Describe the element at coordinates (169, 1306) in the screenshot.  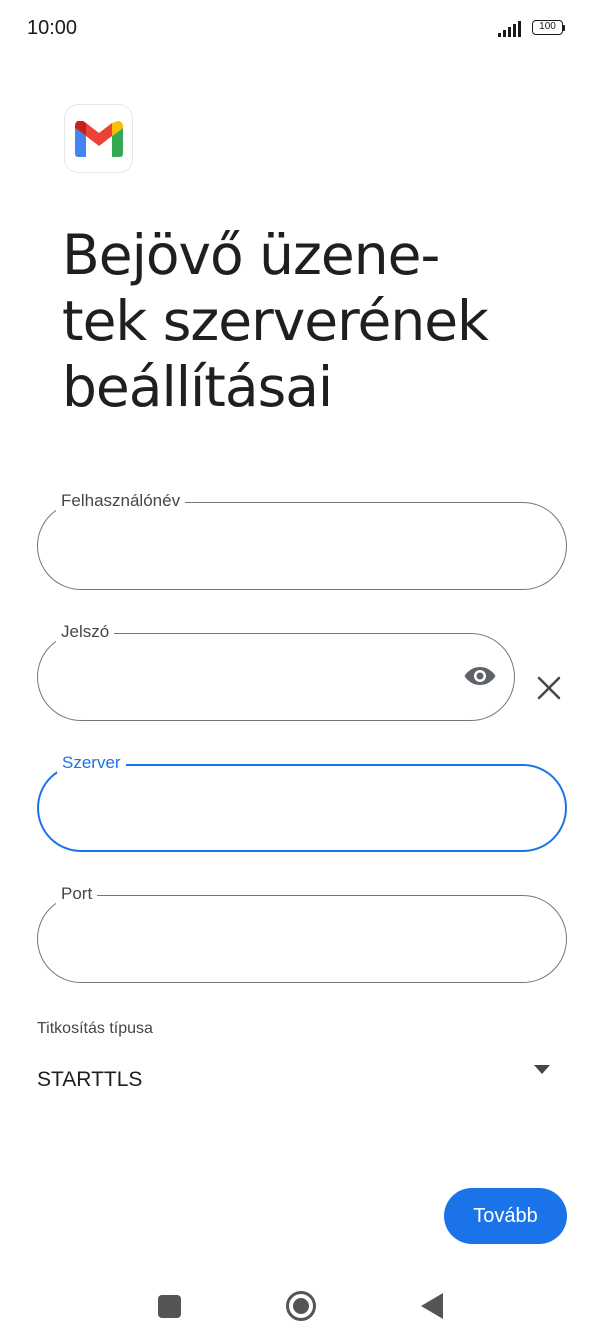
I see `square-icon` at that location.